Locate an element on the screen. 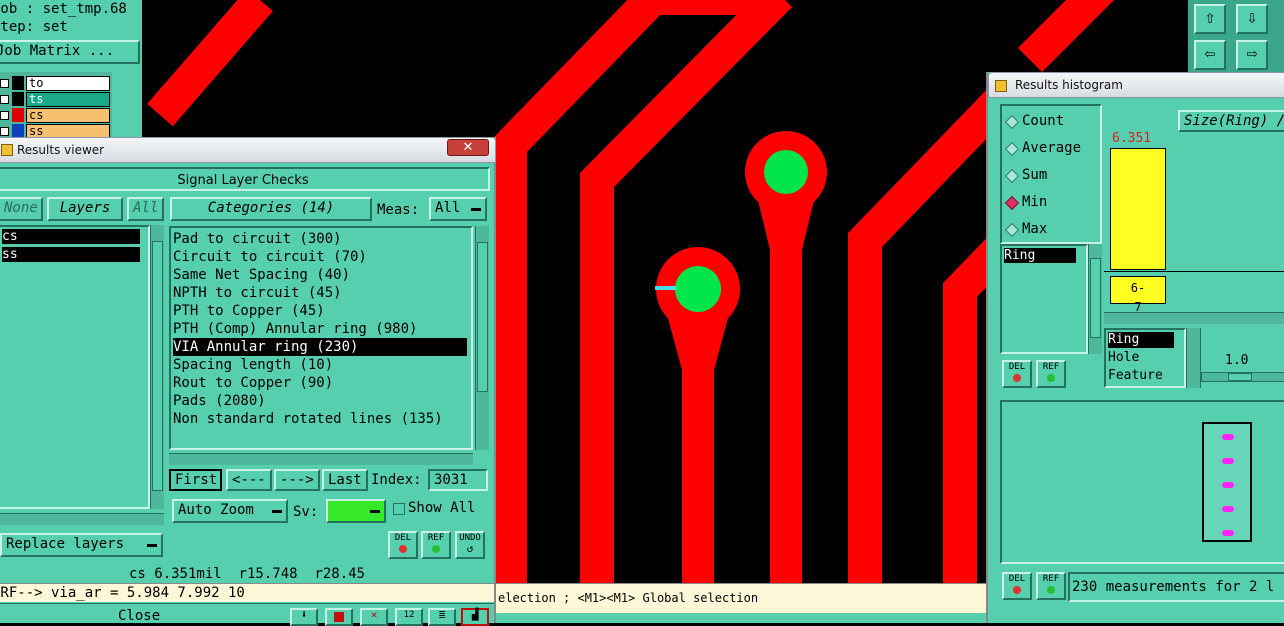  move-right-icon: ⇨ is located at coordinates (1252, 55).